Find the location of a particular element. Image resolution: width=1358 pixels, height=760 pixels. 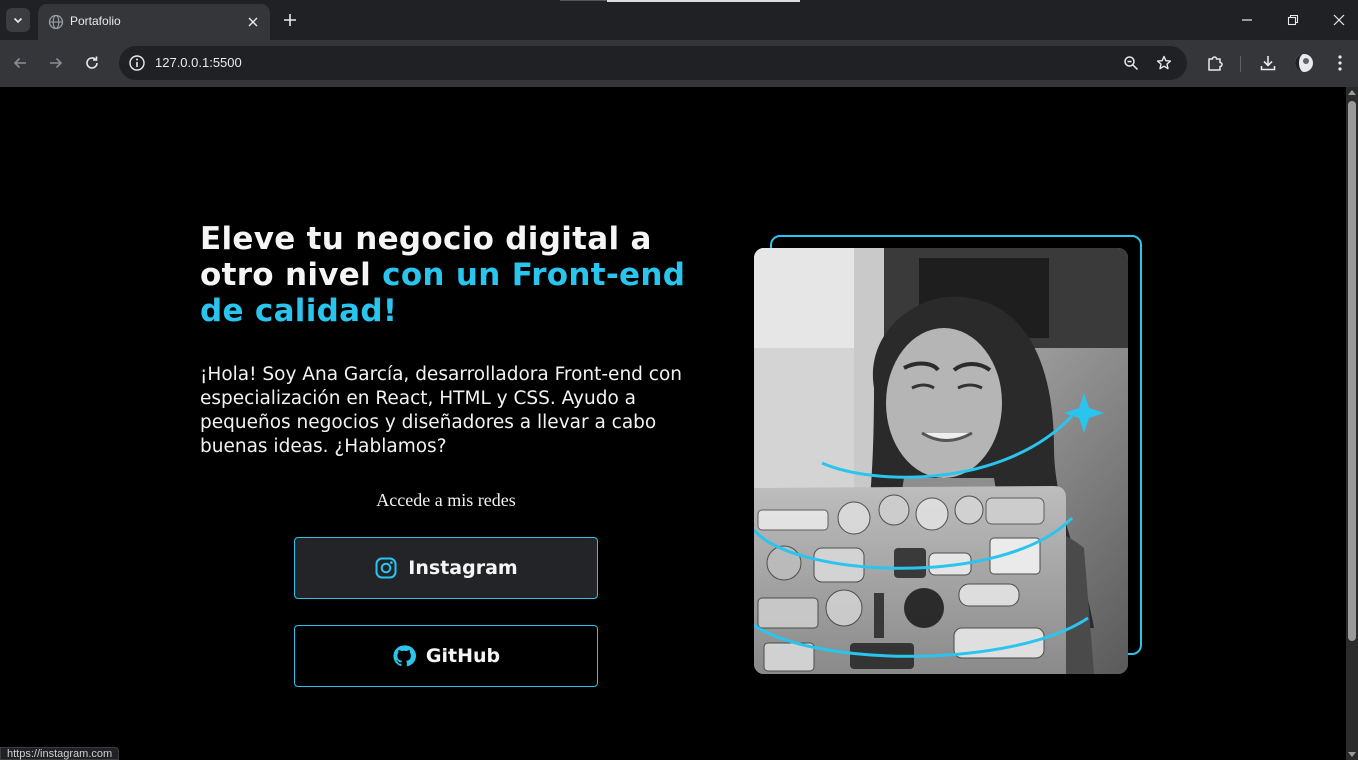

new-tab-button is located at coordinates (290, 20).